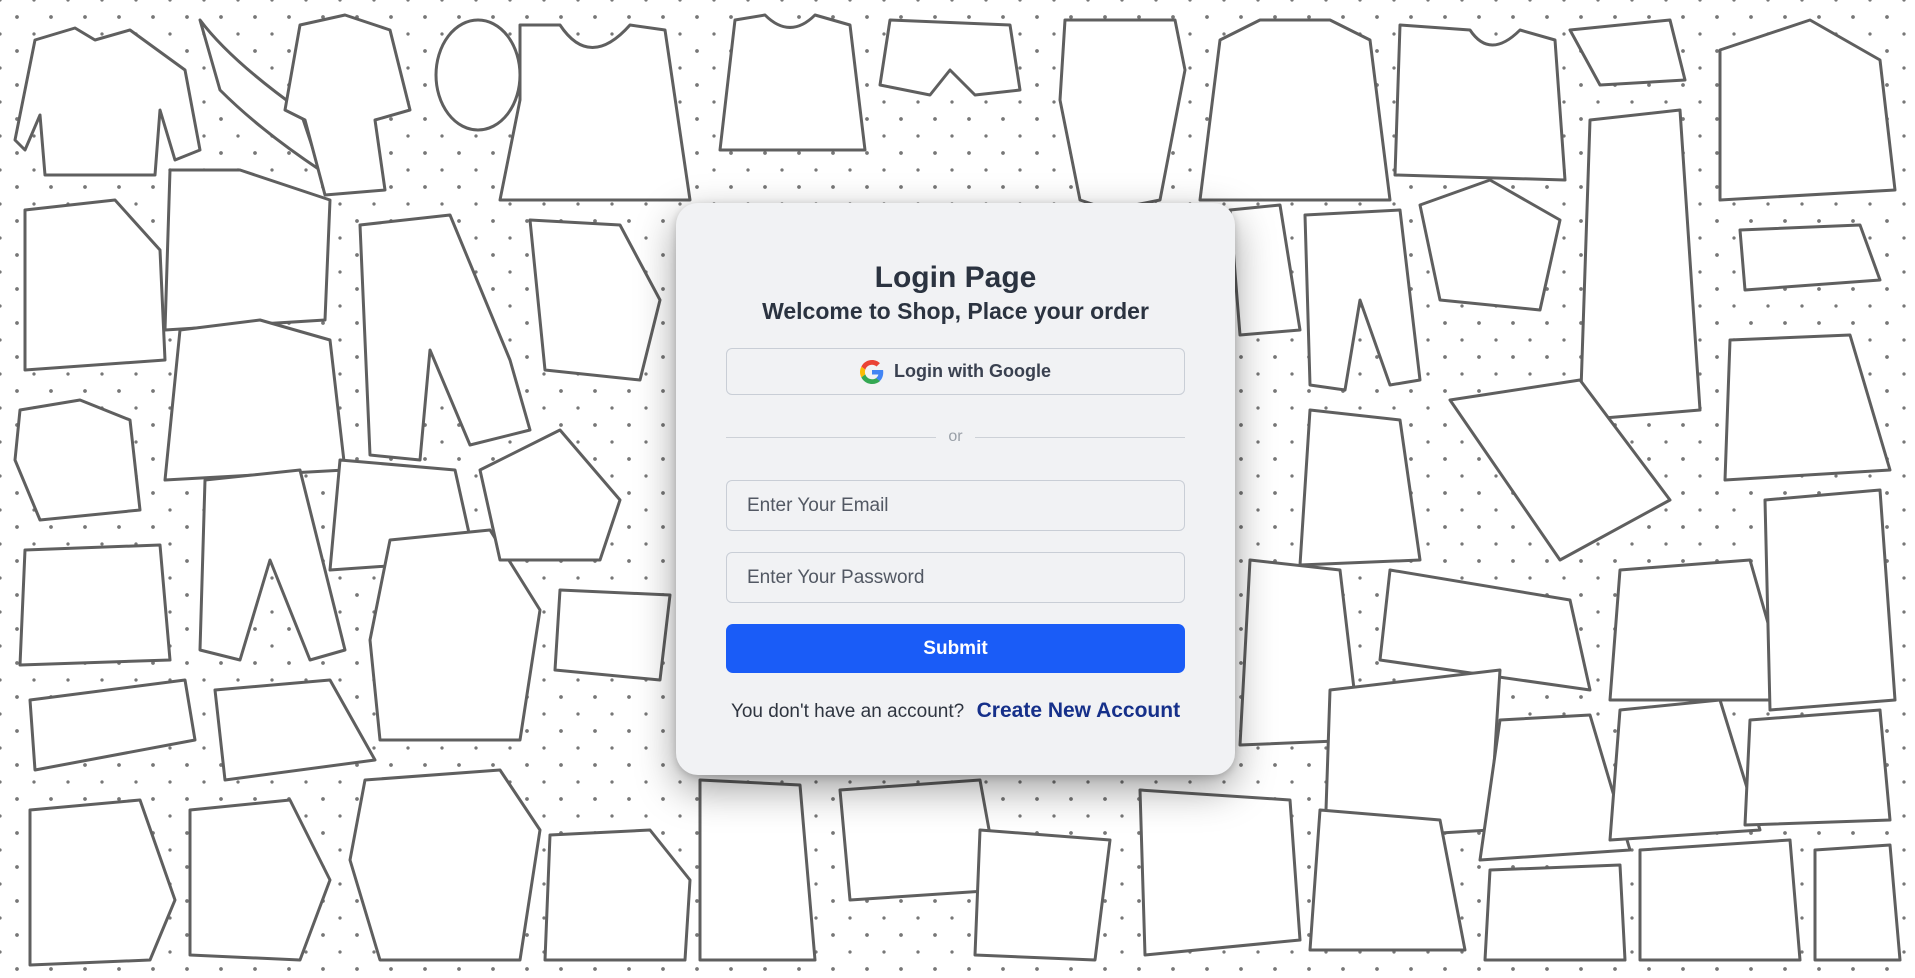  Describe the element at coordinates (847, 711) in the screenshot. I see `signup-prompt-text: You don't have an account?` at that location.